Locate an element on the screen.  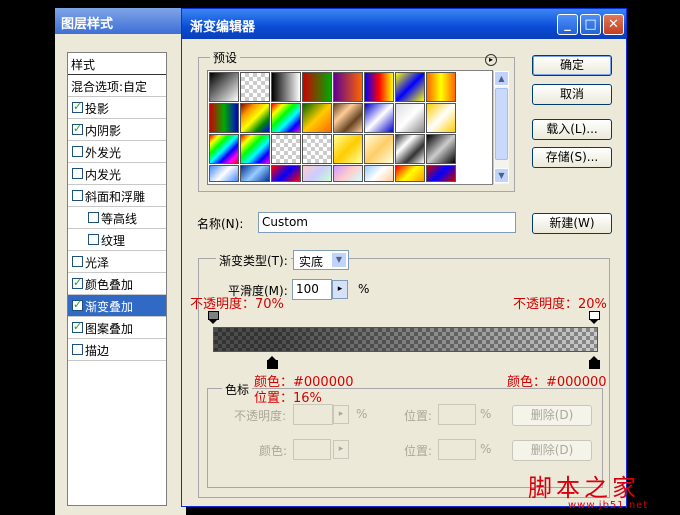
presets-menu-icon: ▸ is located at coordinates (491, 60).